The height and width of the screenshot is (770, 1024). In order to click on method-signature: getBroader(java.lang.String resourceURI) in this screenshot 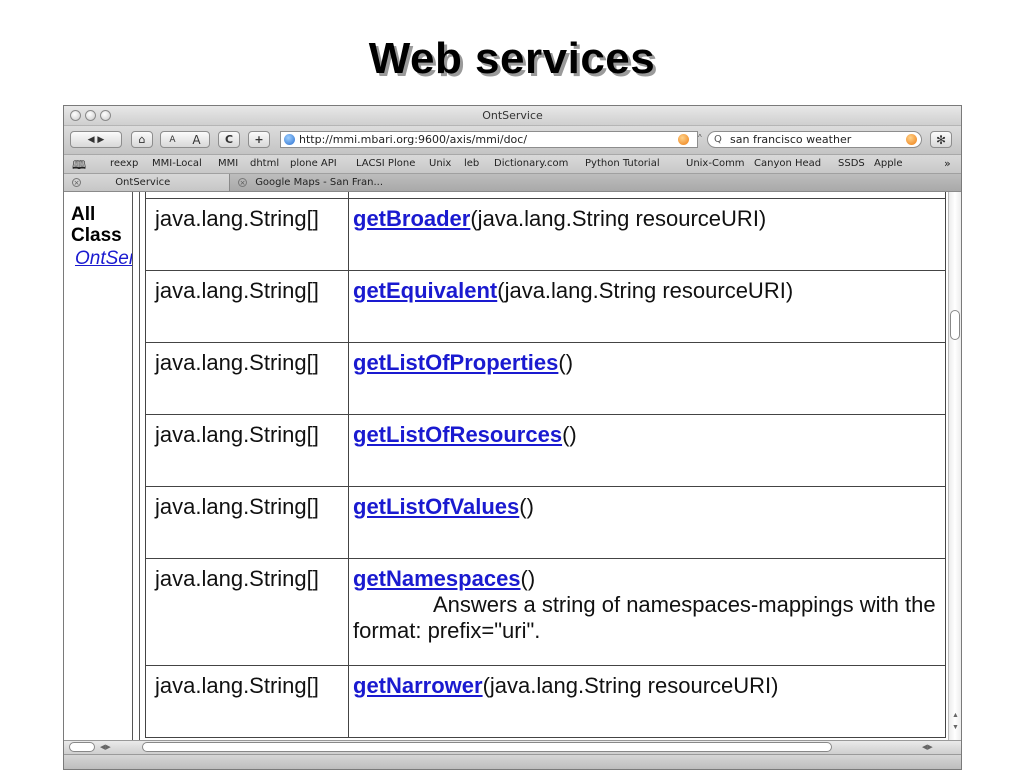, I will do `click(647, 234)`.